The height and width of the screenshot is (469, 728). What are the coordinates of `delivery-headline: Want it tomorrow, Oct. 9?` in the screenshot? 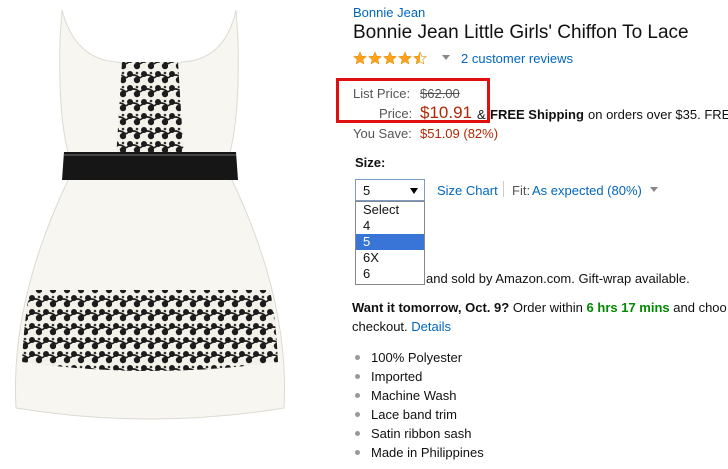 It's located at (431, 307).